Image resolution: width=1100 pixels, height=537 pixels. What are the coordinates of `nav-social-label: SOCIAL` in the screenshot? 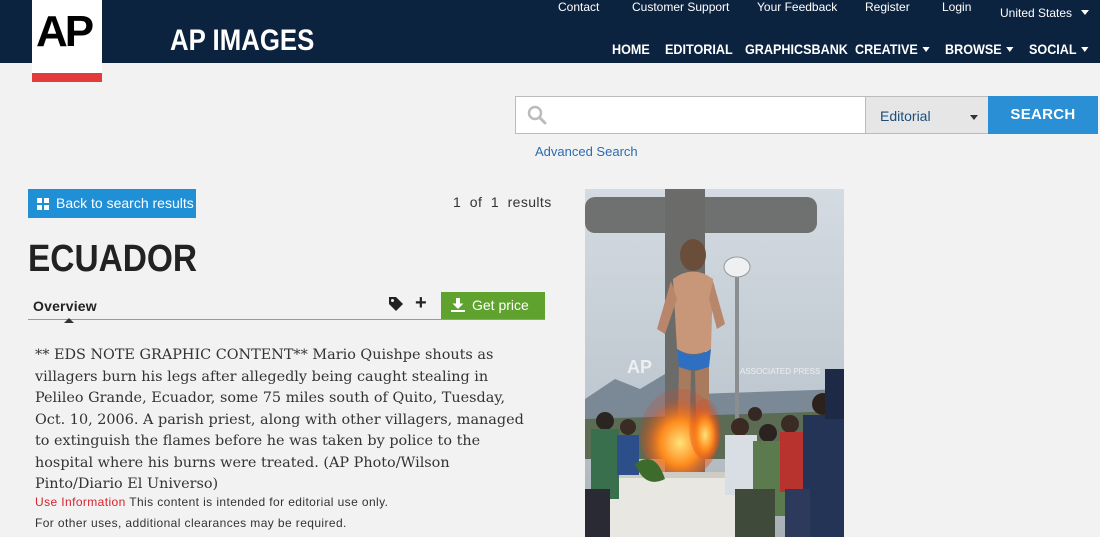 It's located at (1053, 49).